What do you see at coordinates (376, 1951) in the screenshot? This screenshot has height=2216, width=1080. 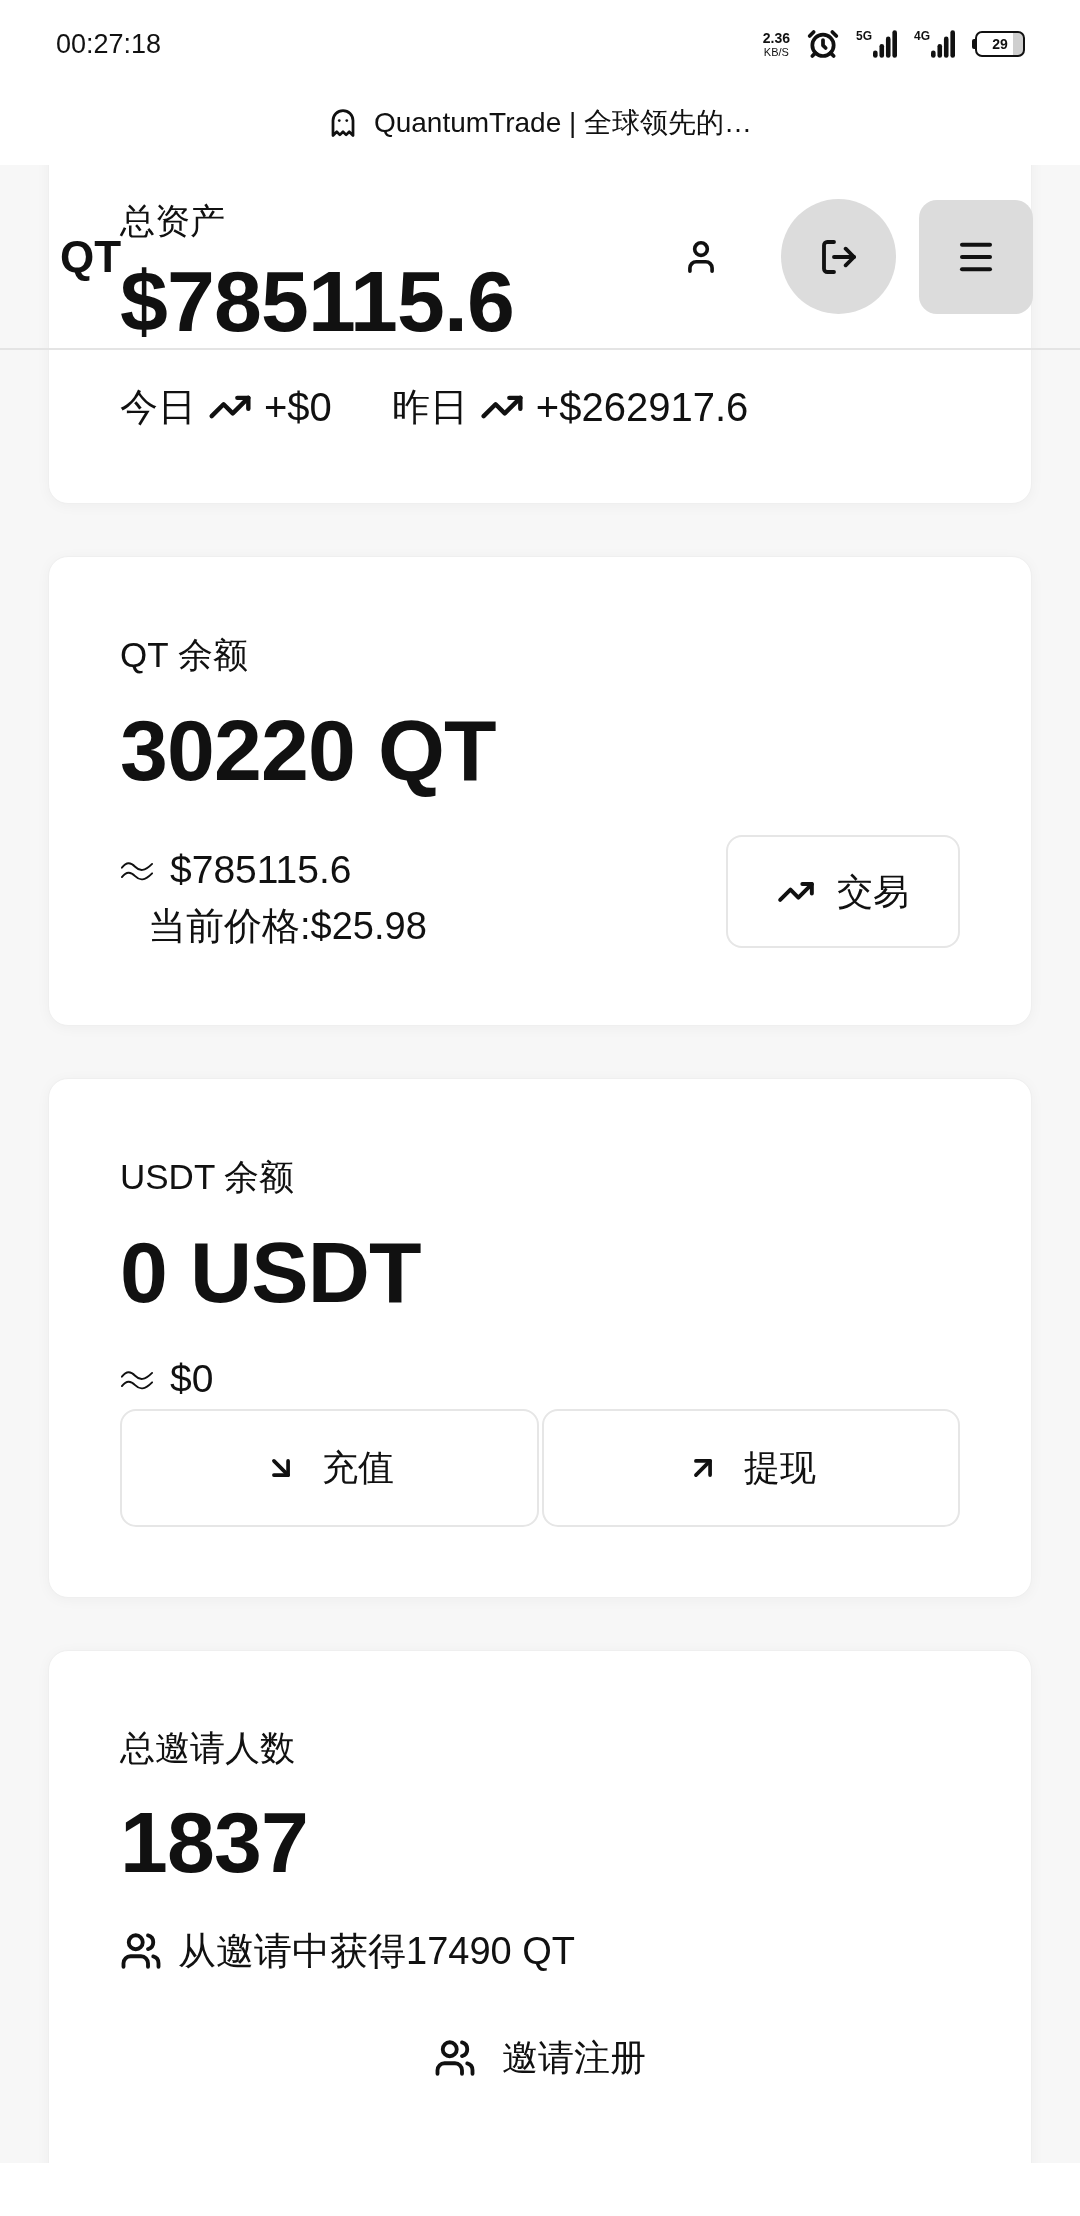 I see `invite-earnings: 从邀请中获得17490 QT` at bounding box center [376, 1951].